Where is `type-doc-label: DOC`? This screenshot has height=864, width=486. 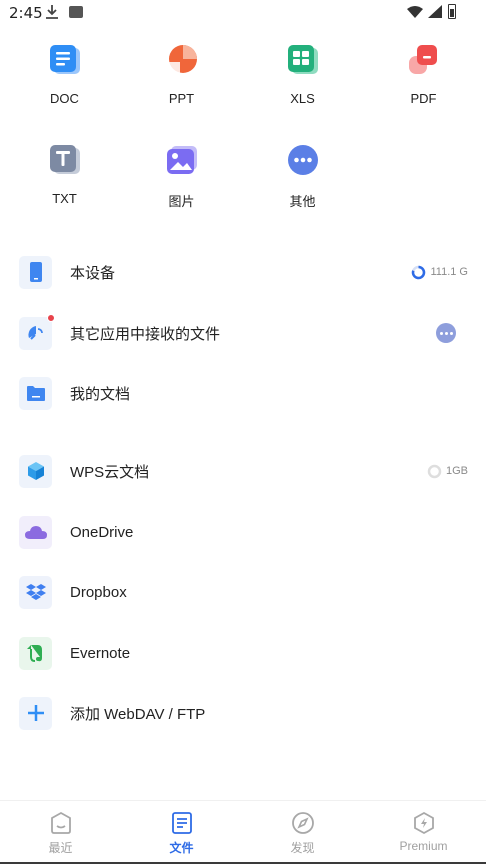 type-doc-label: DOC is located at coordinates (64, 98).